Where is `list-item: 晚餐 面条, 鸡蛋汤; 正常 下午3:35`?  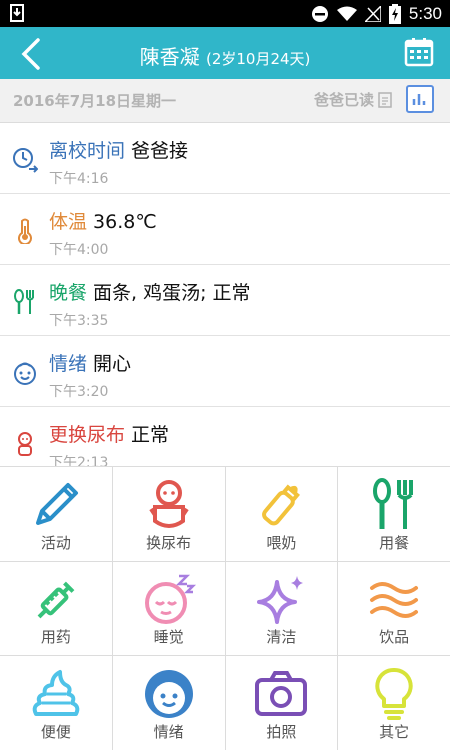
list-item: 晚餐 面条, 鸡蛋汤; 正常 下午3:35 is located at coordinates (225, 300).